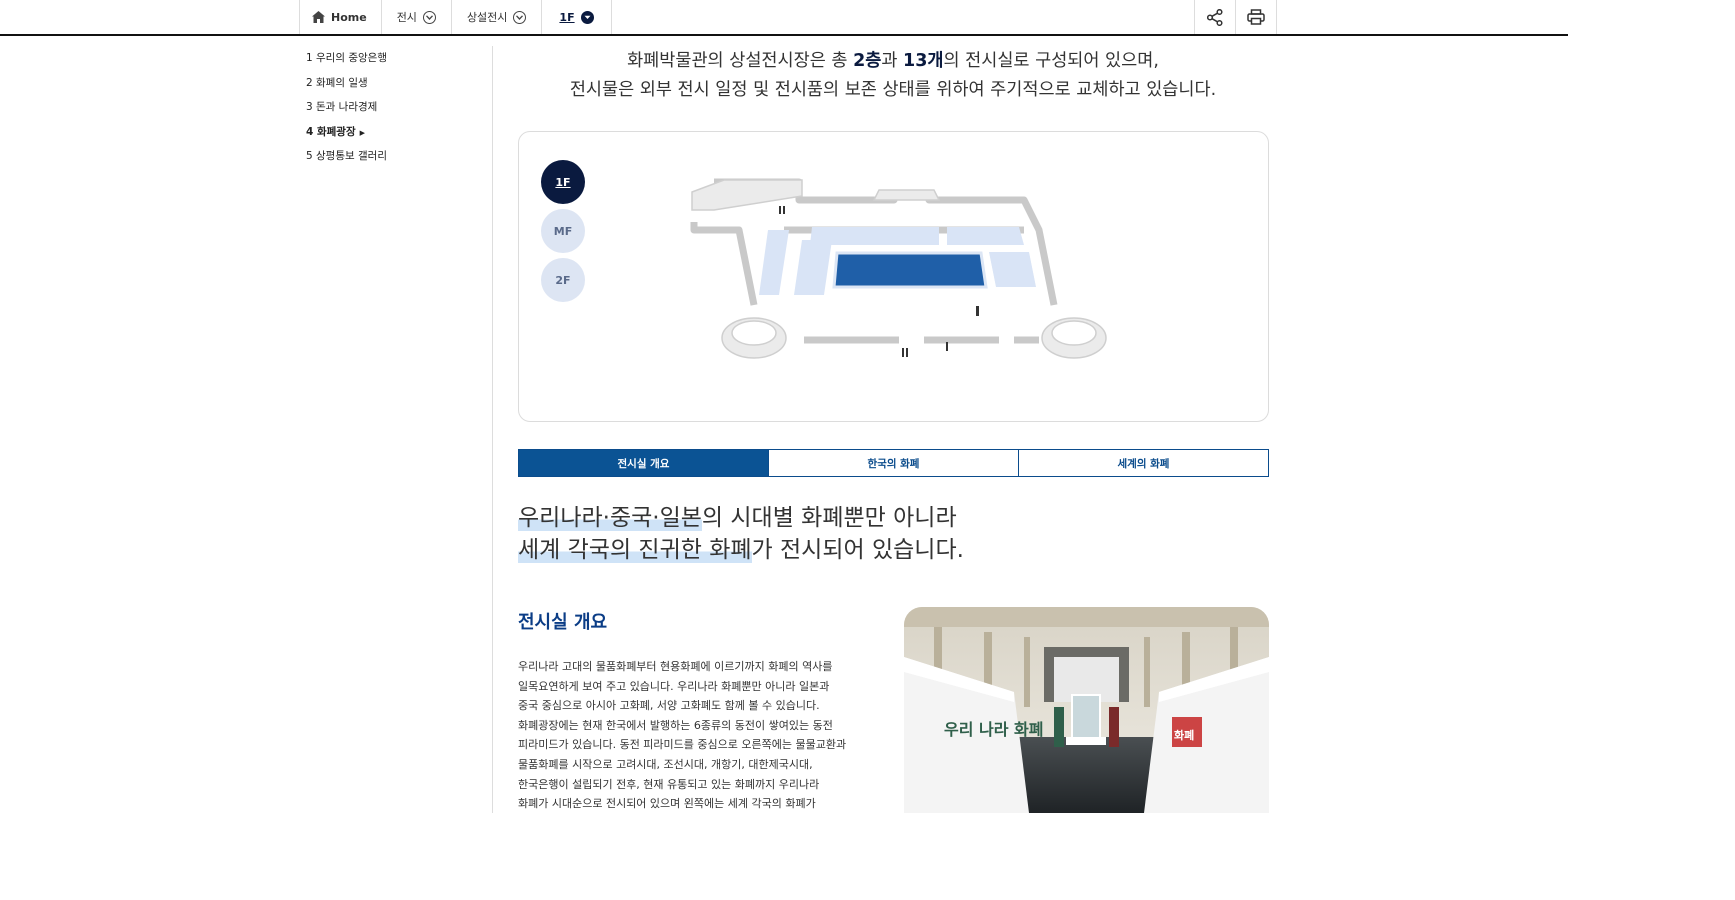 The image size is (1735, 900). Describe the element at coordinates (577, 17) in the screenshot. I see `breadcrumb-floor: 1F` at that location.